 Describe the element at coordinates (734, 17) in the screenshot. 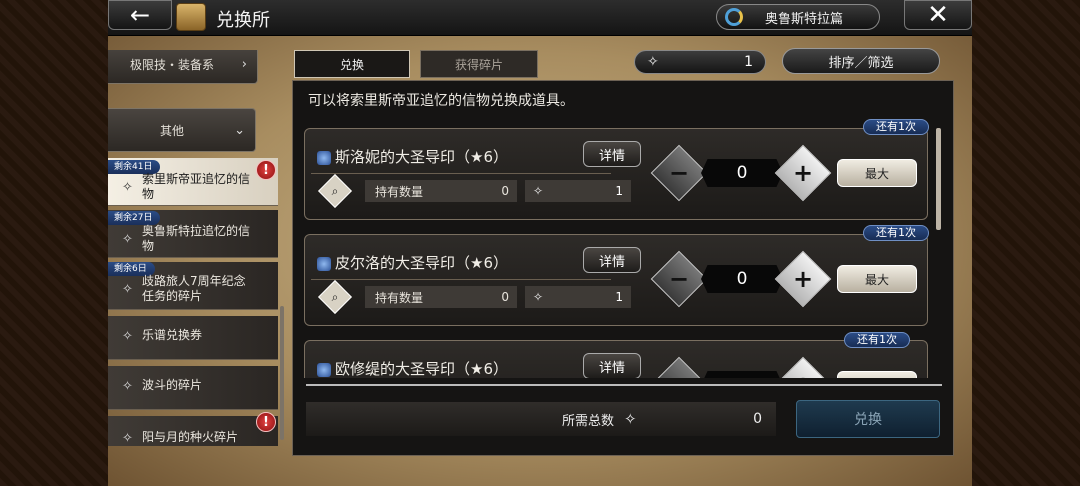

I see `story-cycle-icon` at that location.